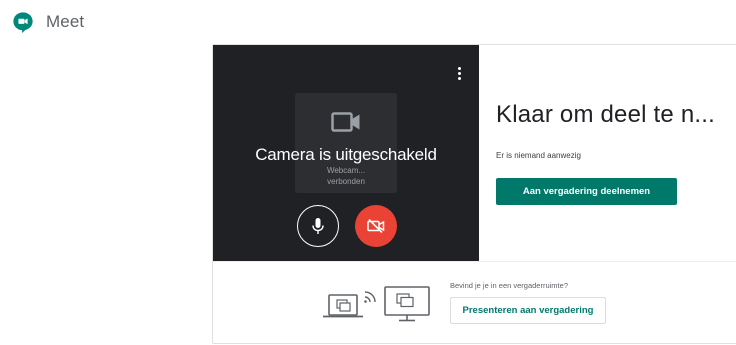 The width and height of the screenshot is (736, 345). What do you see at coordinates (459, 68) in the screenshot?
I see `more-vert-icon` at bounding box center [459, 68].